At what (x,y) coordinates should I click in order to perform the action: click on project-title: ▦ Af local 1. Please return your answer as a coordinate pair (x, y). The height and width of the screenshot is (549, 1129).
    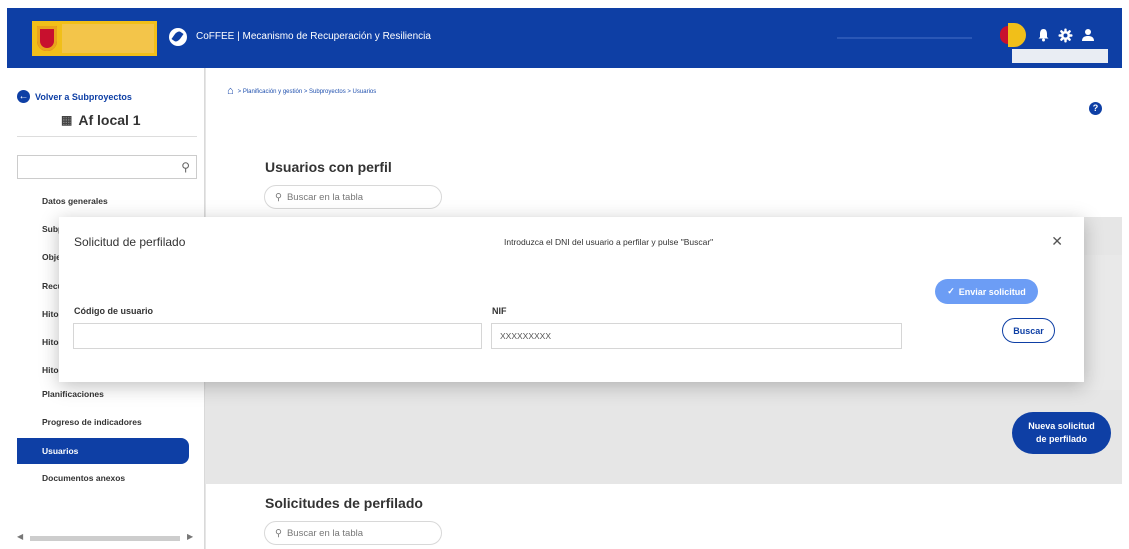
    Looking at the image, I should click on (101, 120).